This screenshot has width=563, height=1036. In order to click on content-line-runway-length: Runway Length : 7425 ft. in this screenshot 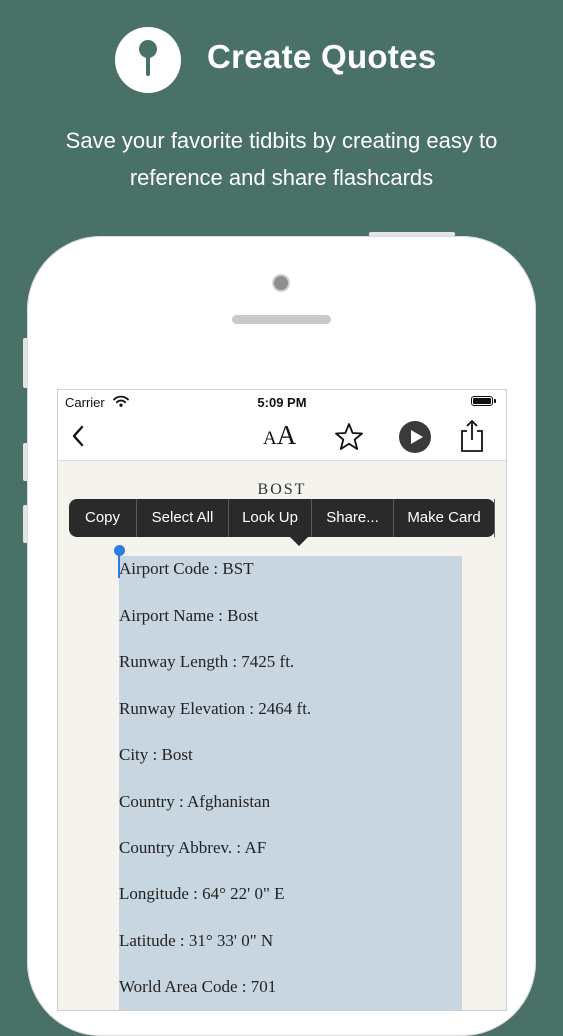, I will do `click(207, 661)`.